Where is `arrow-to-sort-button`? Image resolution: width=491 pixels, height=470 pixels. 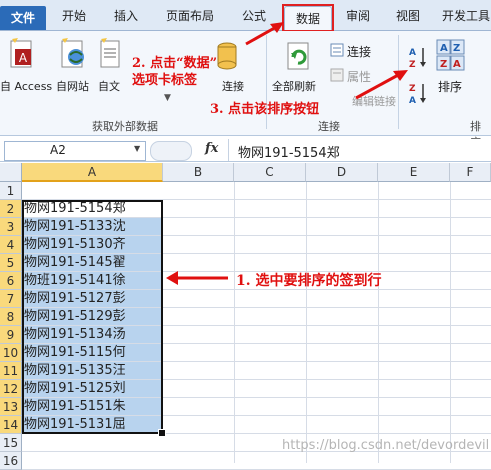
arrow-to-sort-button is located at coordinates (378, 86).